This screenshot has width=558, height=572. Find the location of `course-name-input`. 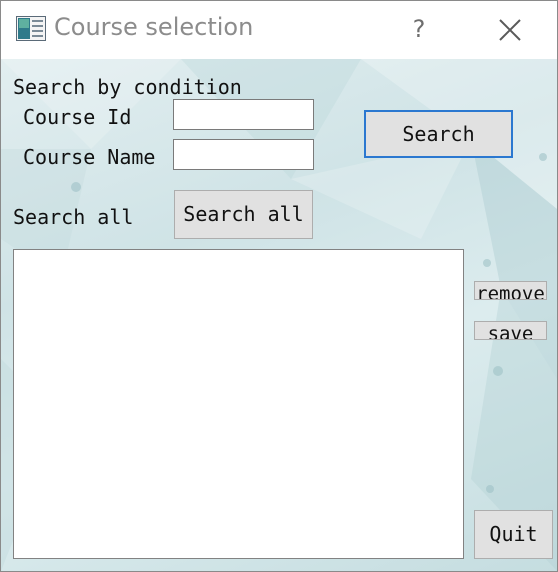

course-name-input is located at coordinates (243, 154).